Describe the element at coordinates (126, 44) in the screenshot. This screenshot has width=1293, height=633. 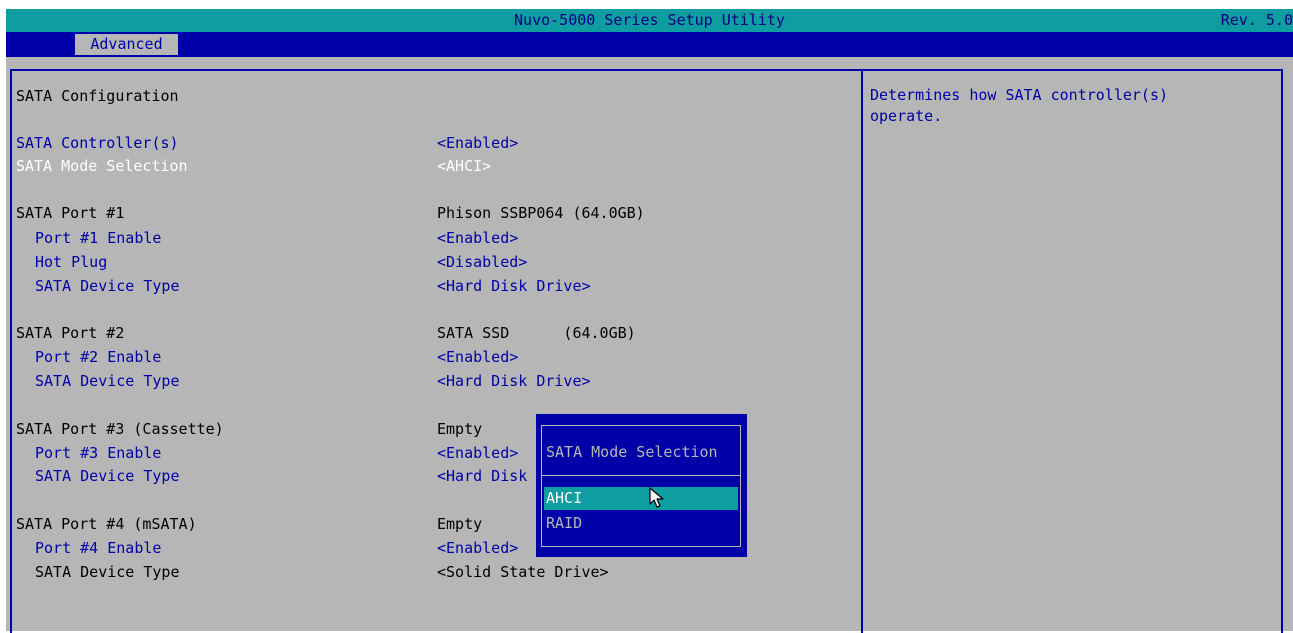
I see `tab-advanced: Advanced` at that location.